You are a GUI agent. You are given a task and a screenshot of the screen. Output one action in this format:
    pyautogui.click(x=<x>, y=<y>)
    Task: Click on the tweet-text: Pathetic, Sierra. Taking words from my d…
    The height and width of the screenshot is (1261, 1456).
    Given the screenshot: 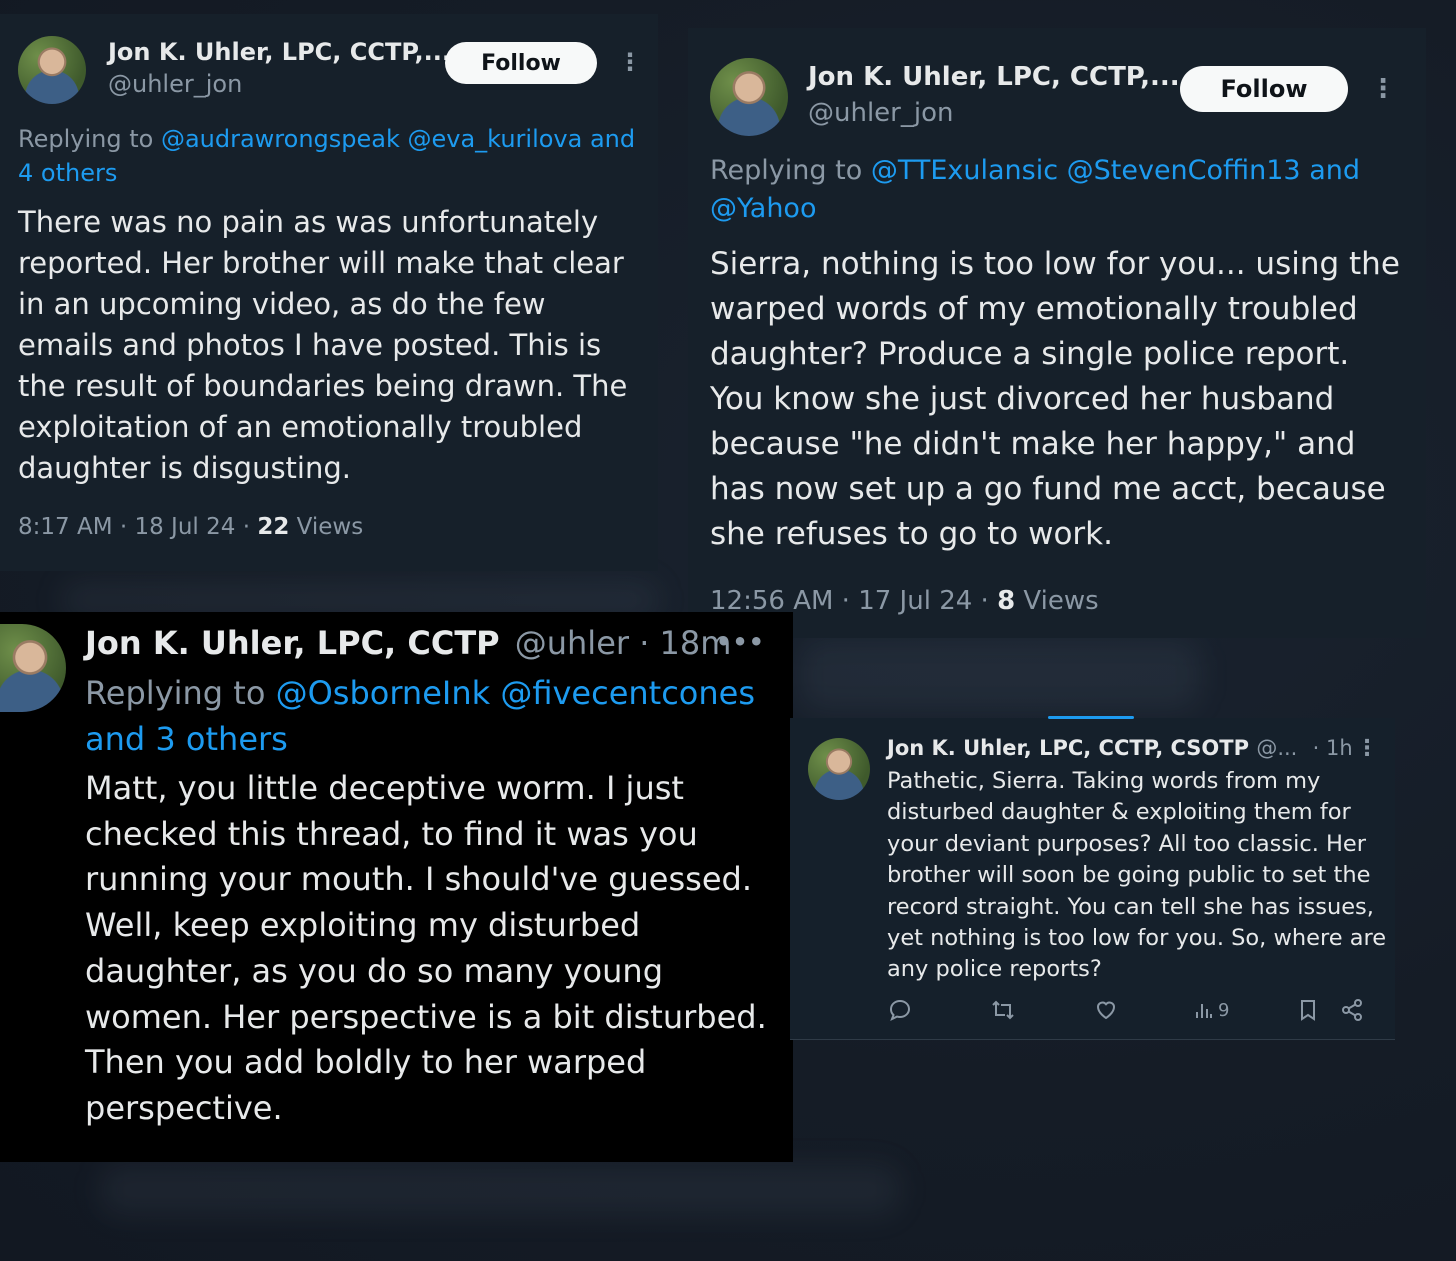 What is the action you would take?
    pyautogui.click(x=1137, y=875)
    